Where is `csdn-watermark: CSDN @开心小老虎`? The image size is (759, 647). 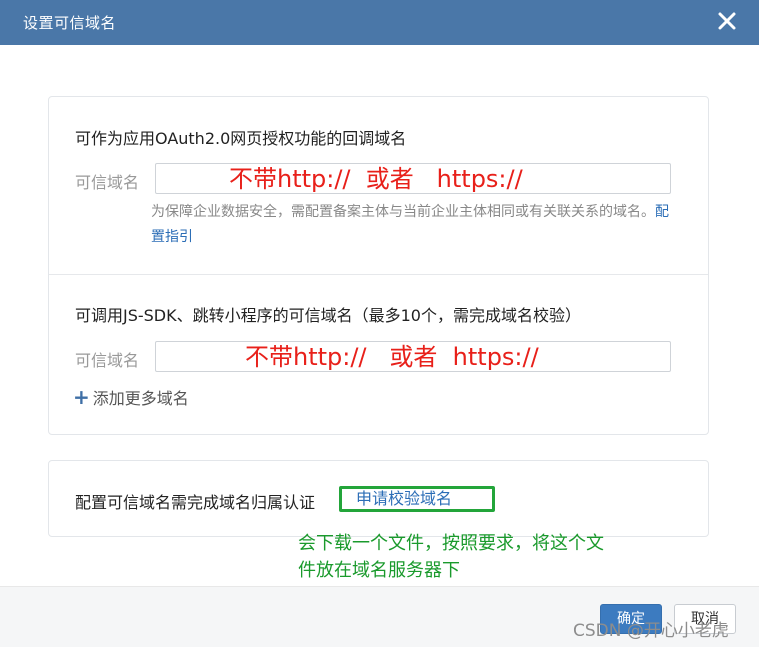
csdn-watermark: CSDN @开心小老虎 is located at coordinates (651, 631).